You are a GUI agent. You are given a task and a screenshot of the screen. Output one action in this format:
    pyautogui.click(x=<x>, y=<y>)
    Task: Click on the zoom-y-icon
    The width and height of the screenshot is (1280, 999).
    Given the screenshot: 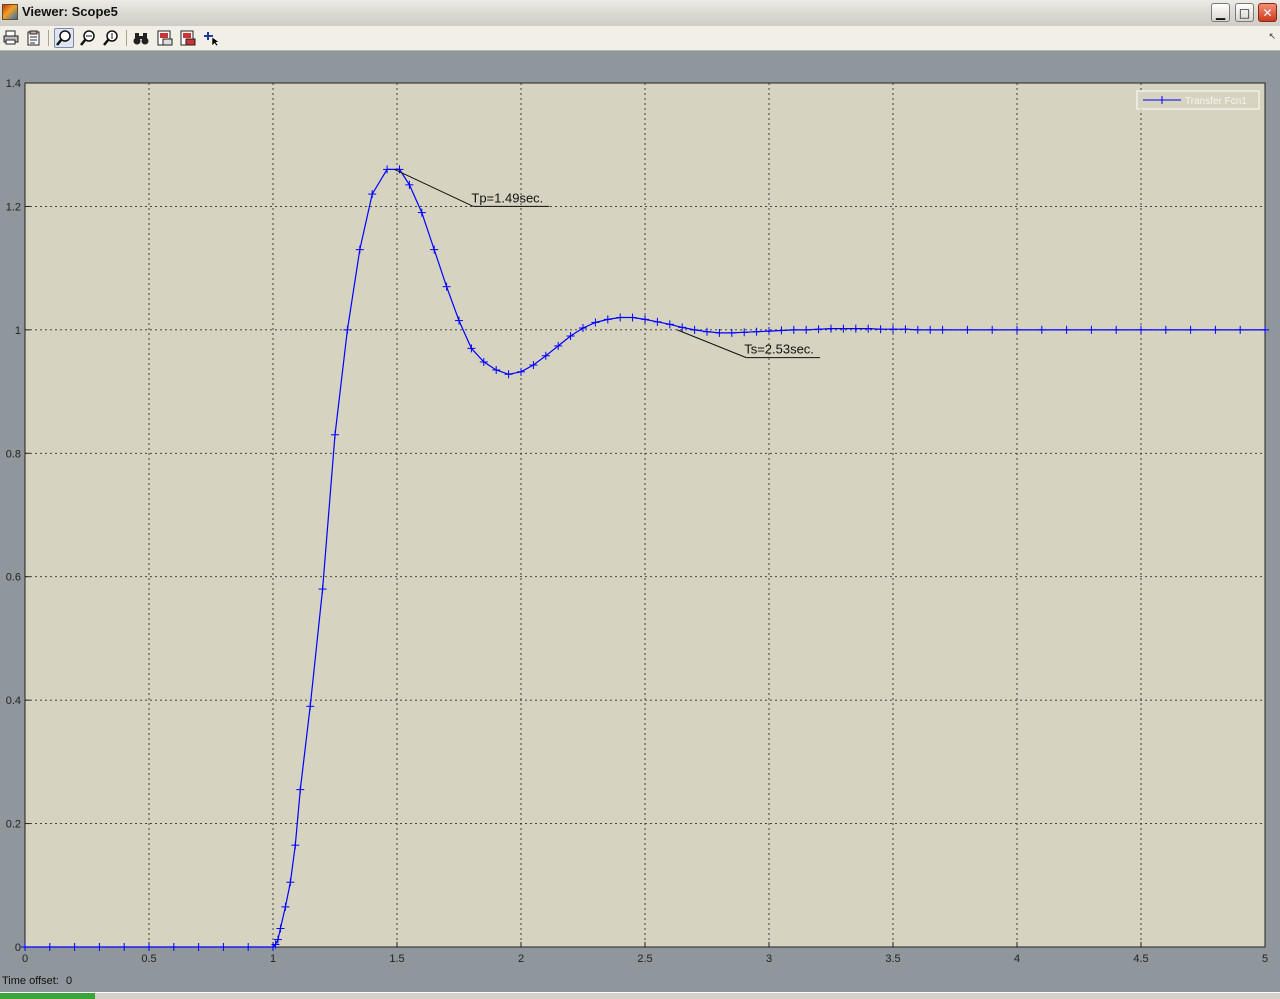 What is the action you would take?
    pyautogui.click(x=110, y=38)
    